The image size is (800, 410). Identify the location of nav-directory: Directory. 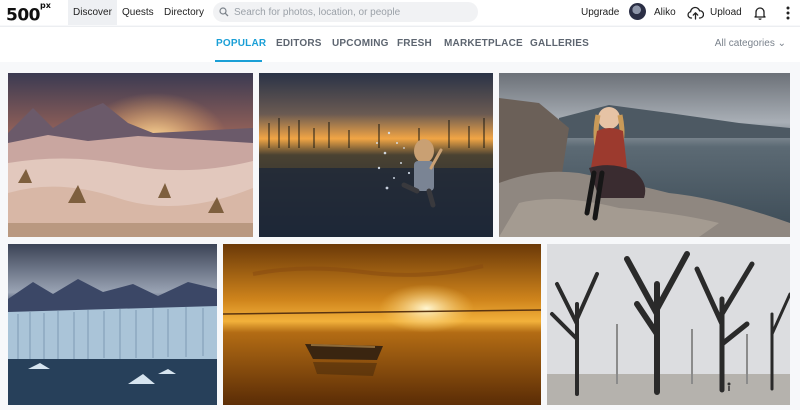
(184, 12).